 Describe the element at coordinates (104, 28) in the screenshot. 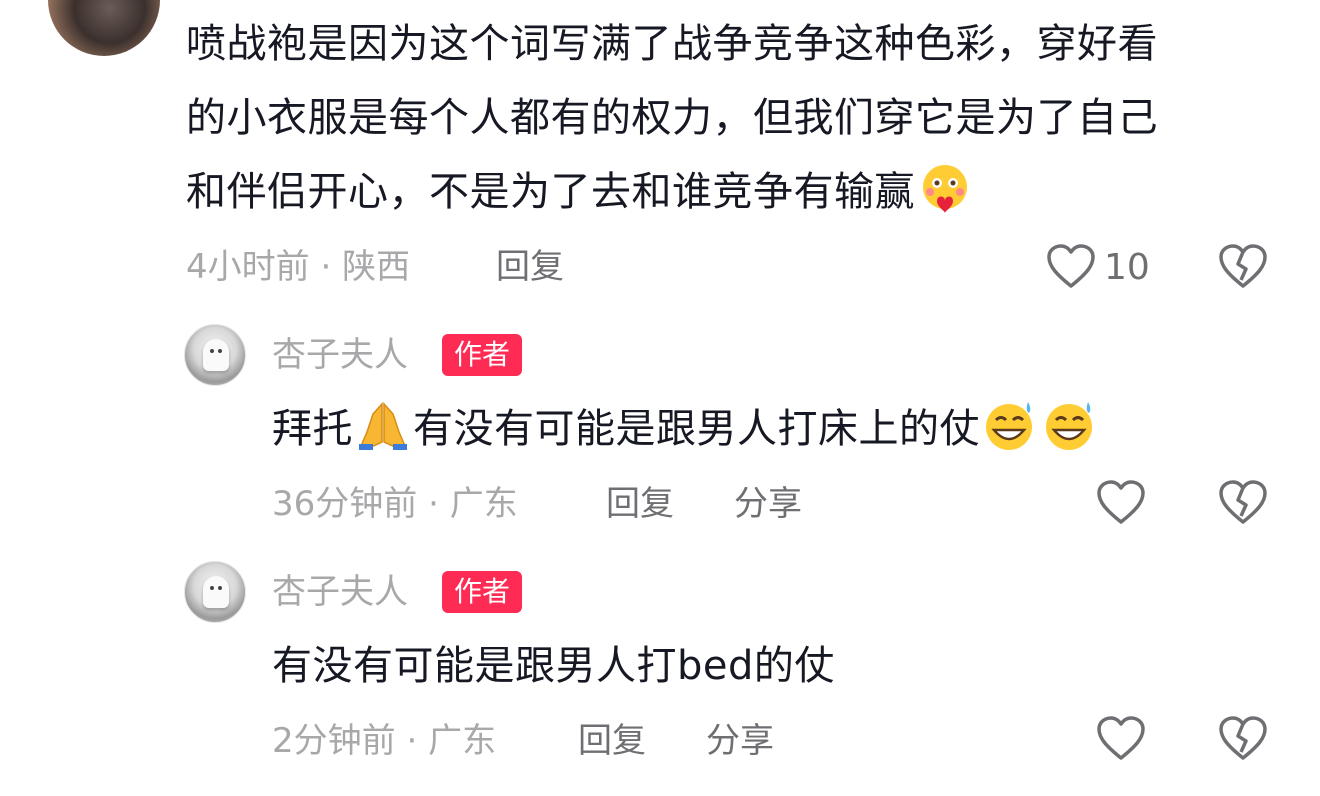

I see `commenter-avatar` at that location.